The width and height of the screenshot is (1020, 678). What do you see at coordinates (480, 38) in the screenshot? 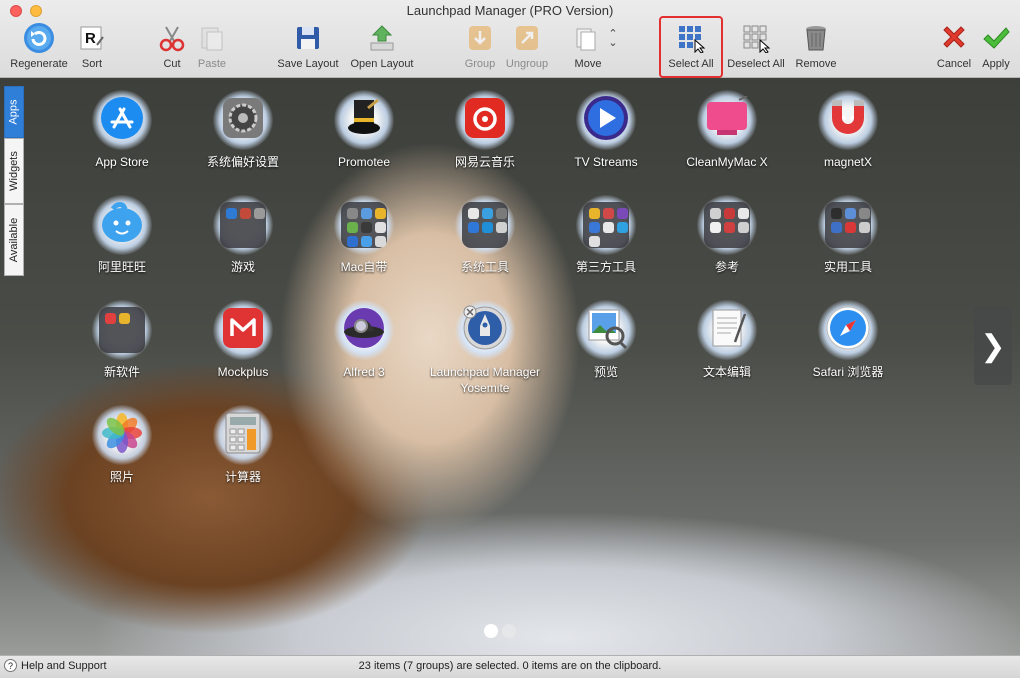
I see `group-icon` at bounding box center [480, 38].